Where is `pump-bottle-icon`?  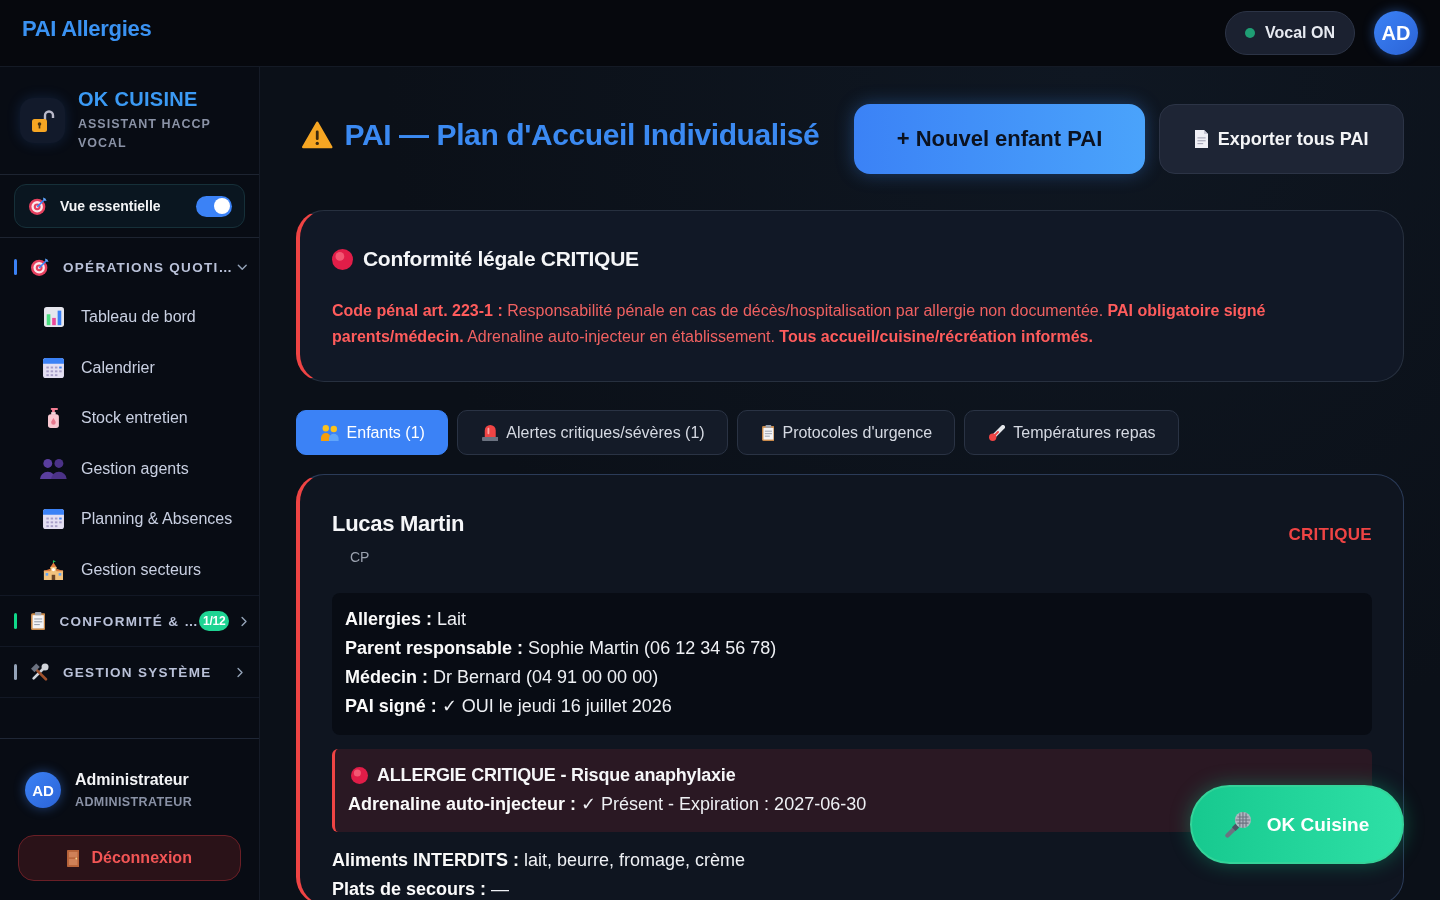
pump-bottle-icon is located at coordinates (53, 418).